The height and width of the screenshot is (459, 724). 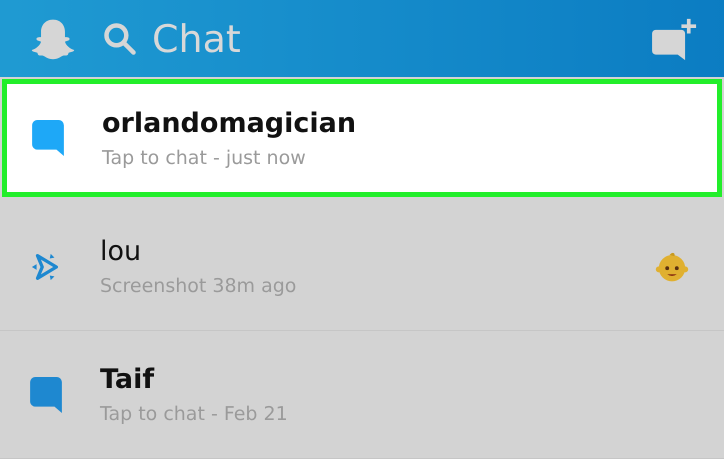 What do you see at coordinates (53, 38) in the screenshot?
I see `ghost-icon` at bounding box center [53, 38].